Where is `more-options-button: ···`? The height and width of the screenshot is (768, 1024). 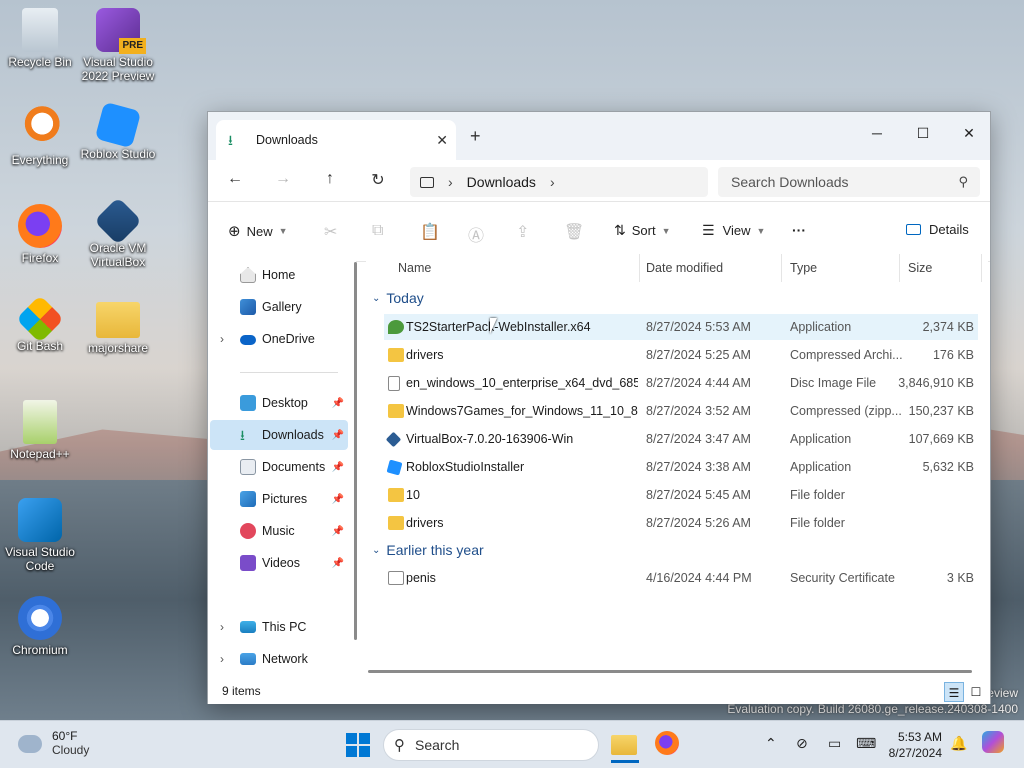 more-options-button: ··· is located at coordinates (799, 230).